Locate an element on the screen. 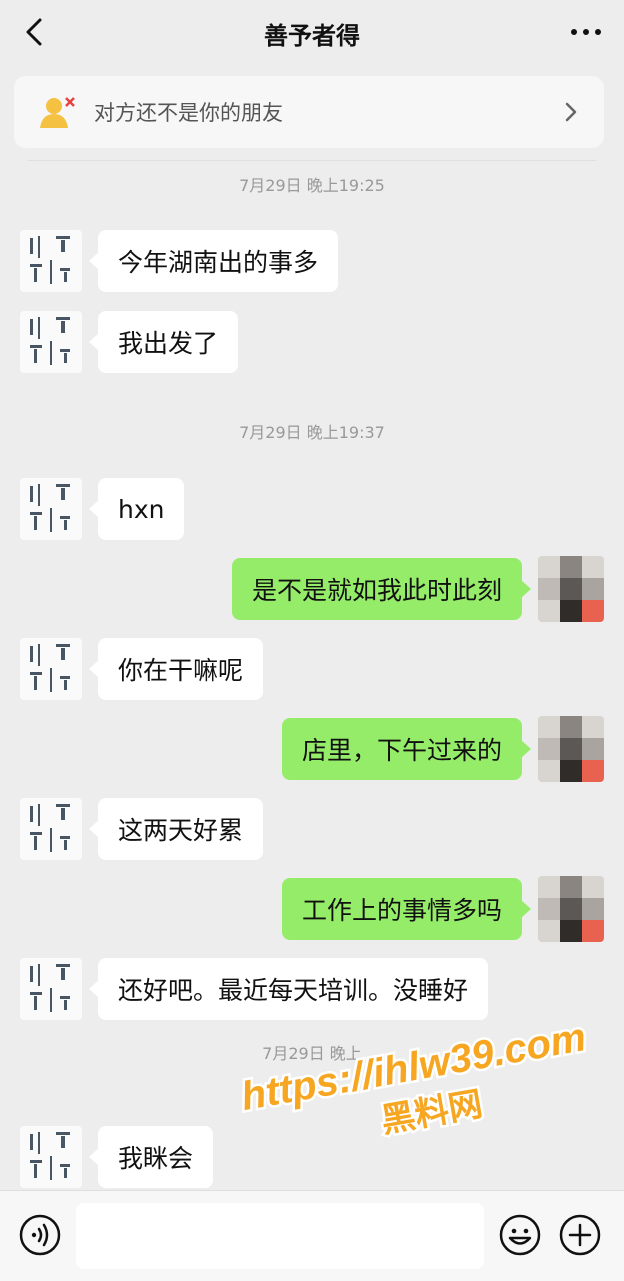  emoji-icon is located at coordinates (520, 1235).